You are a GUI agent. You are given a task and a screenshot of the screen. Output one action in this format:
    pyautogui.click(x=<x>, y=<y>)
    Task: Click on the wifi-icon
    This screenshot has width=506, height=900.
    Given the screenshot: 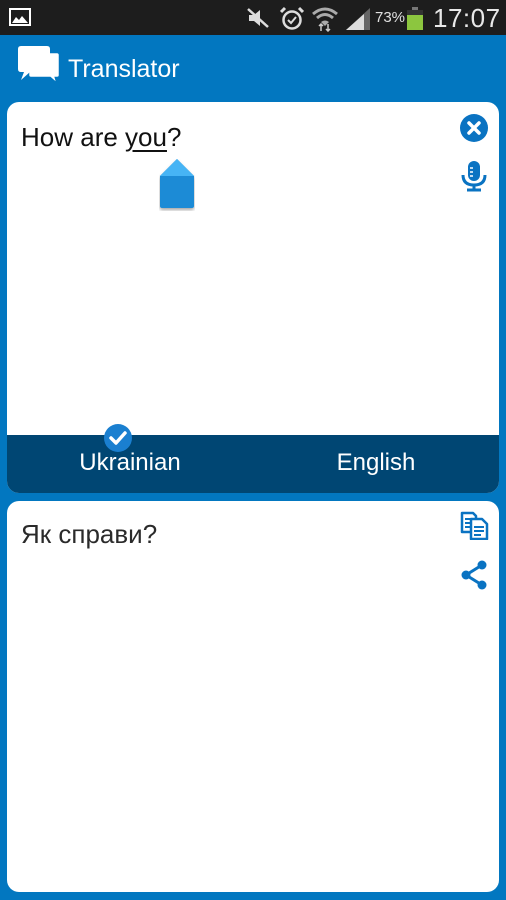 What is the action you would take?
    pyautogui.click(x=325, y=19)
    